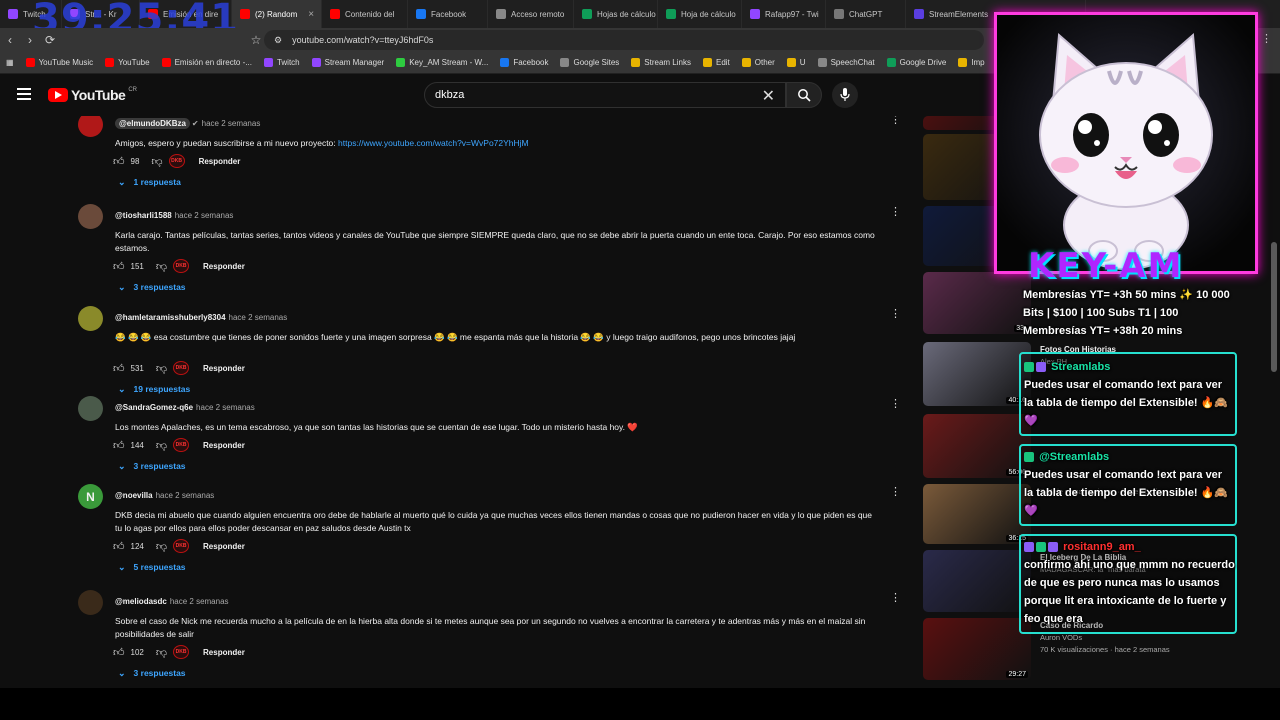 This screenshot has width=1280, height=720. What do you see at coordinates (10, 40) in the screenshot?
I see `back-button: ‹` at bounding box center [10, 40].